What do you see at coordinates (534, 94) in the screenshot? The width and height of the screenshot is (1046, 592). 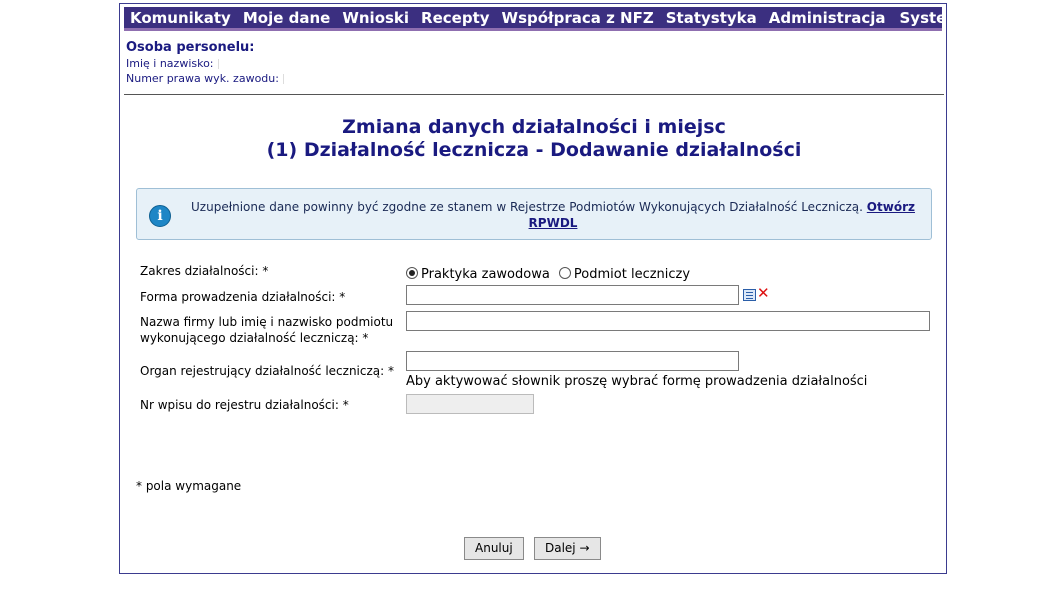 I see `header-divider` at bounding box center [534, 94].